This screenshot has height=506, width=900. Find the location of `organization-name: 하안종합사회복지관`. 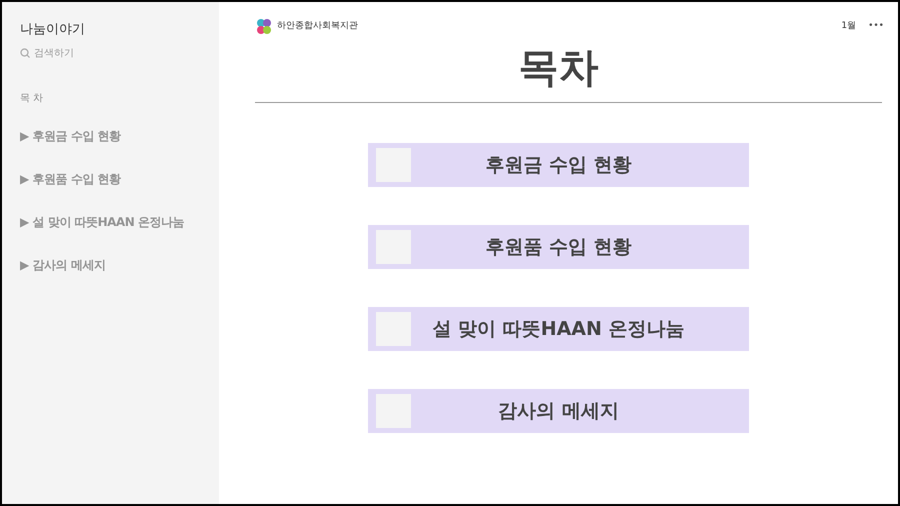

organization-name: 하안종합사회복지관 is located at coordinates (317, 27).